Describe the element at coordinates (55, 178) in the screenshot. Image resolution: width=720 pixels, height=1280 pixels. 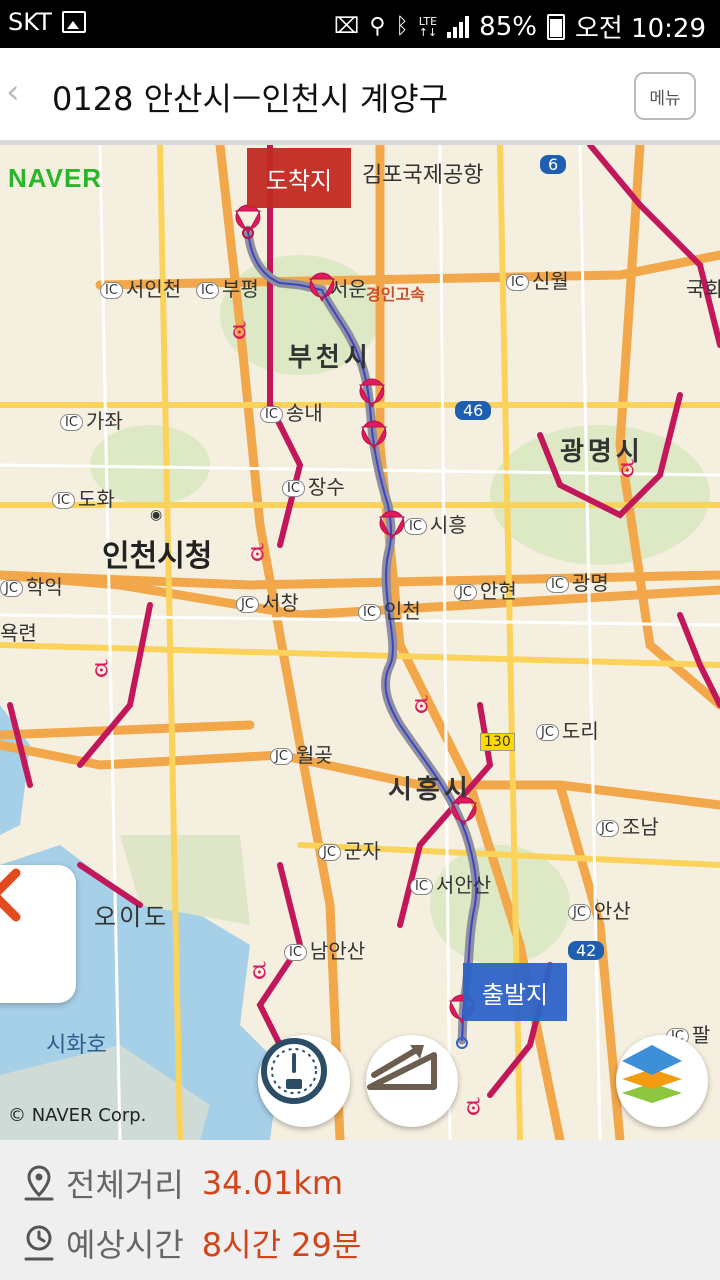
I see `naver-logo: NAVER` at that location.